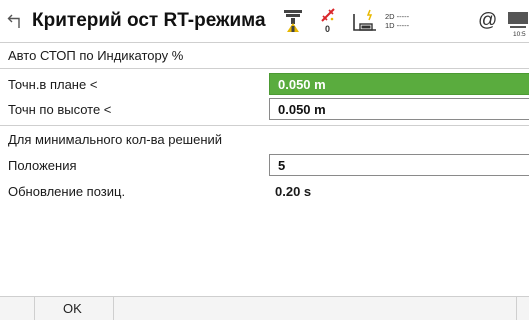  I want to click on positions-value: 5, so click(282, 165).